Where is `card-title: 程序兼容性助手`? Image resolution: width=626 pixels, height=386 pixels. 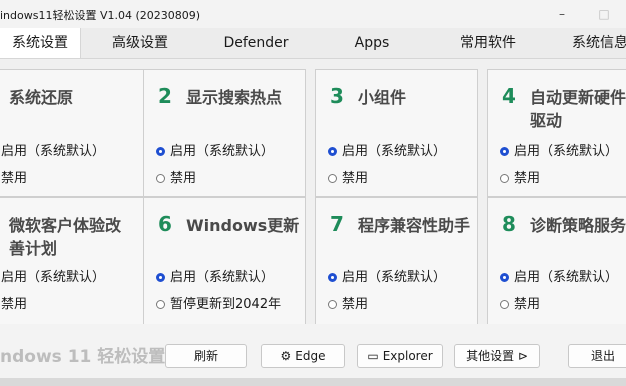
card-title: 程序兼容性助手 is located at coordinates (414, 225).